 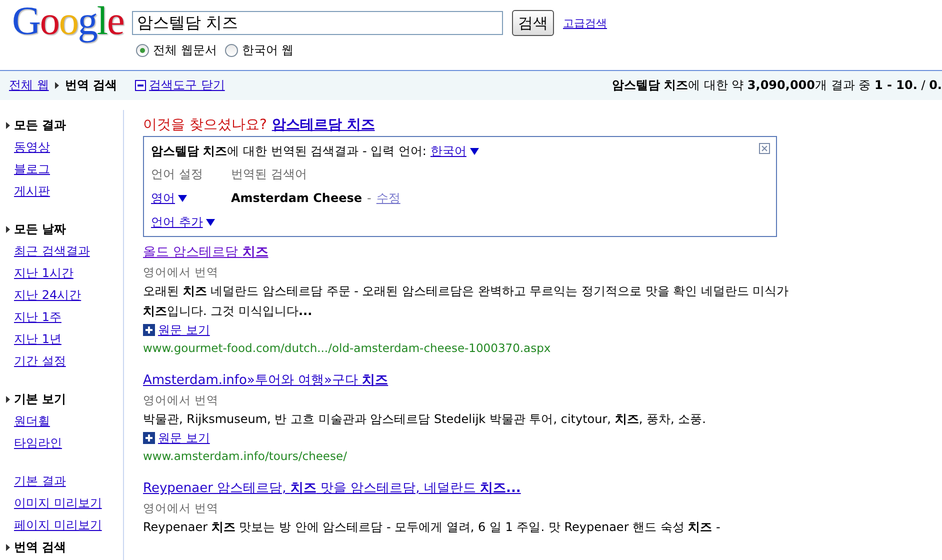 I want to click on sidebar-link: 이미지 미리보기, so click(x=58, y=503).